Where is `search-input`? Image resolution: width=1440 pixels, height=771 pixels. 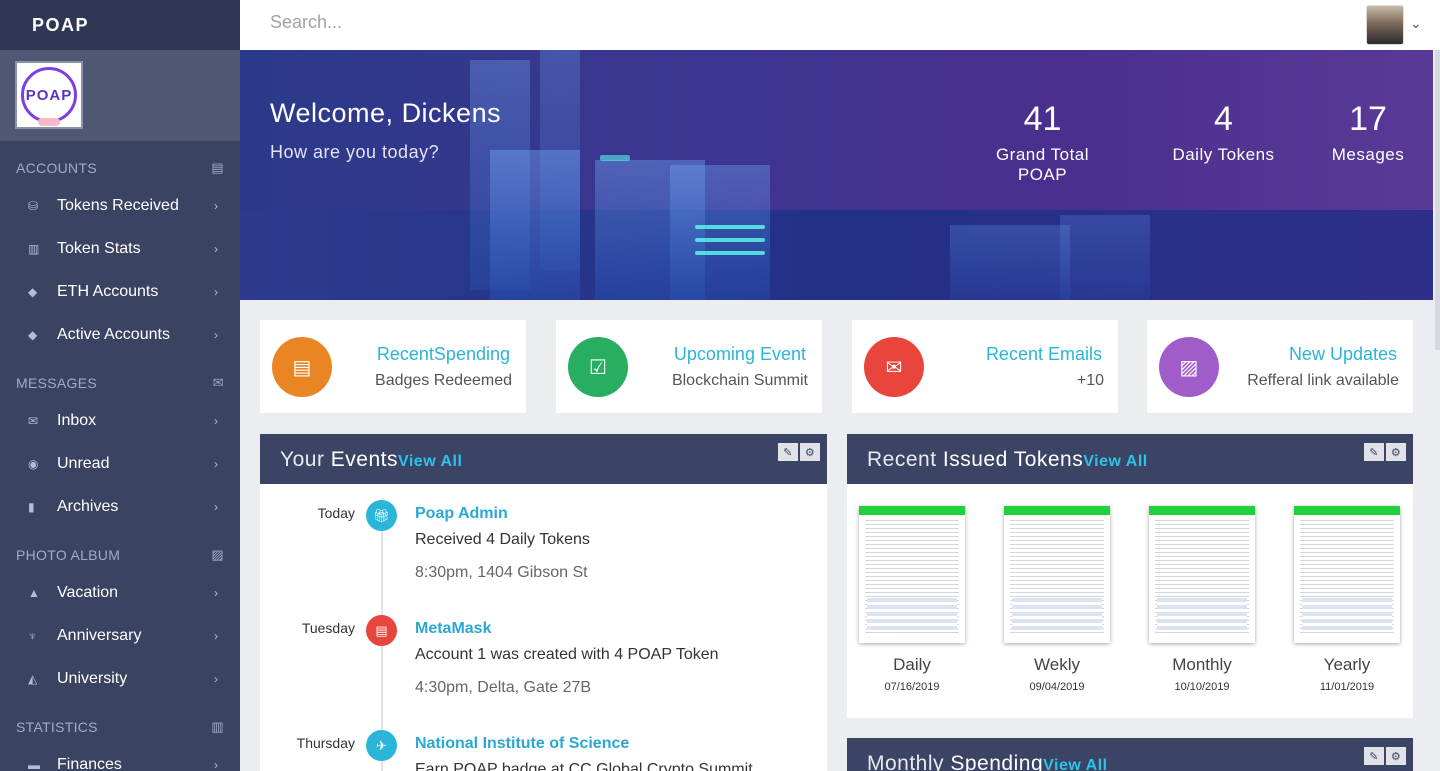
search-input is located at coordinates (570, 22).